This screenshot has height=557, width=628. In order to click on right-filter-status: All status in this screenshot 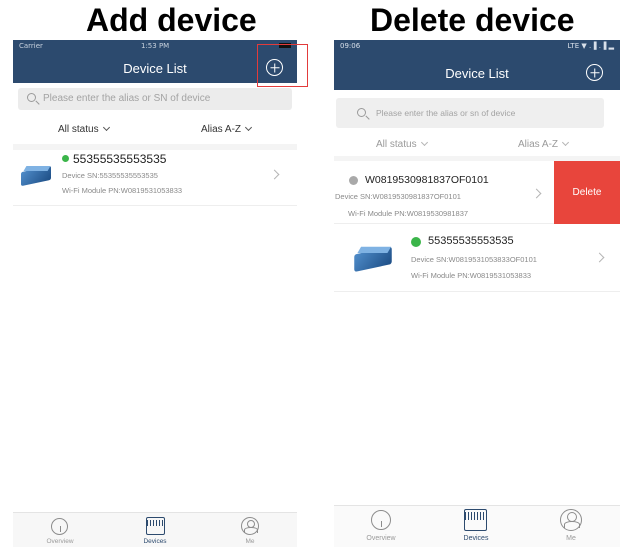, I will do `click(402, 144)`.